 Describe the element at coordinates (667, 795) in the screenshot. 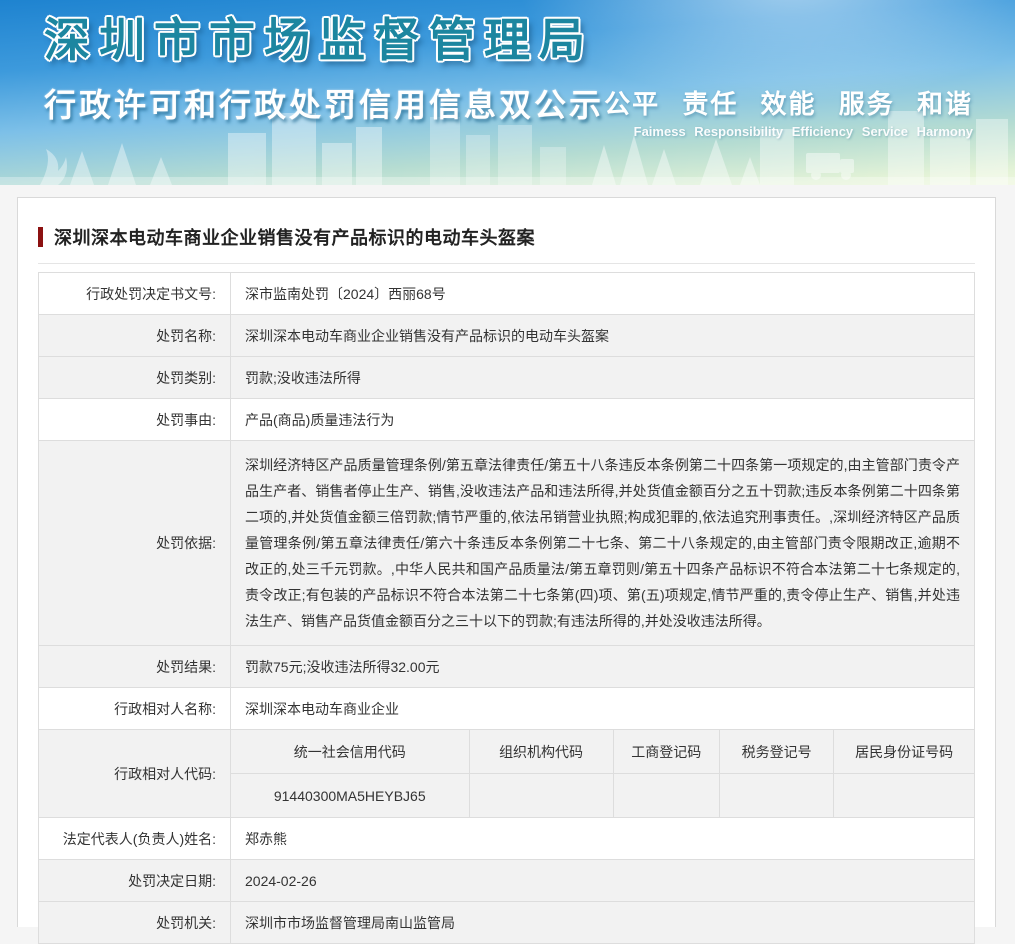

I see `codes-value-business-reg` at that location.